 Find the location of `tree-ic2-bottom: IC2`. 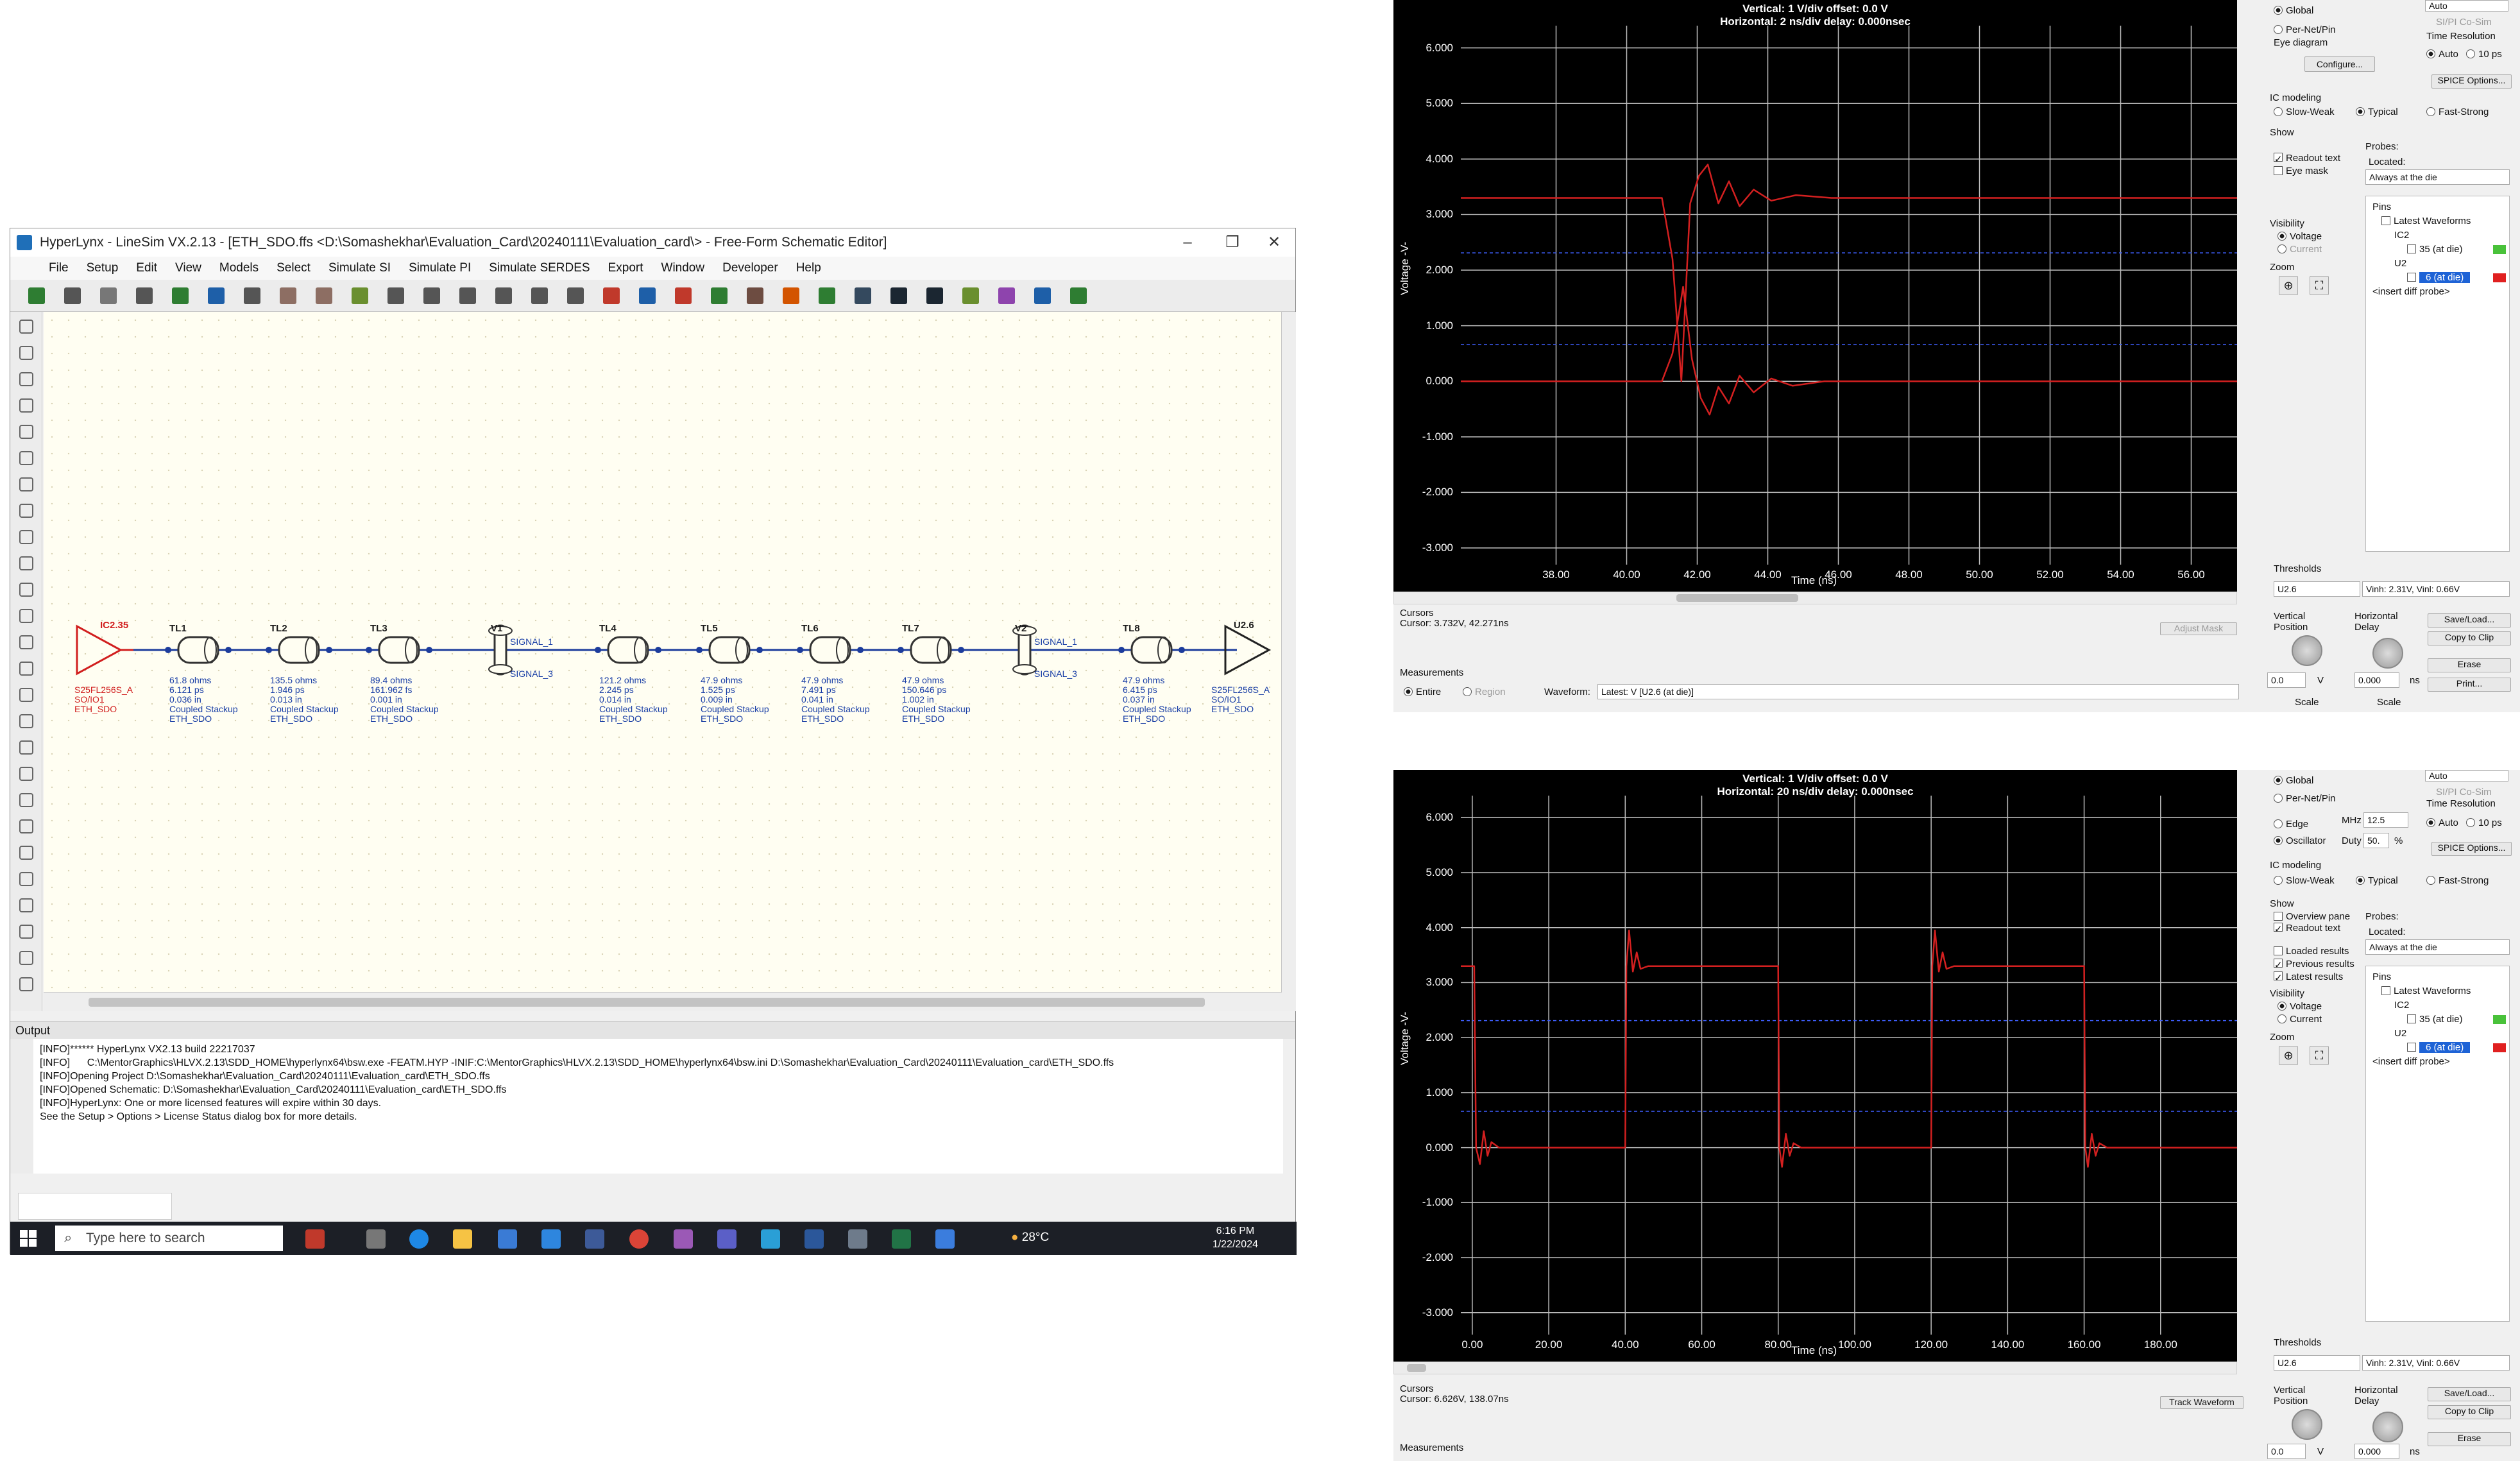

tree-ic2-bottom: IC2 is located at coordinates (2401, 1006).